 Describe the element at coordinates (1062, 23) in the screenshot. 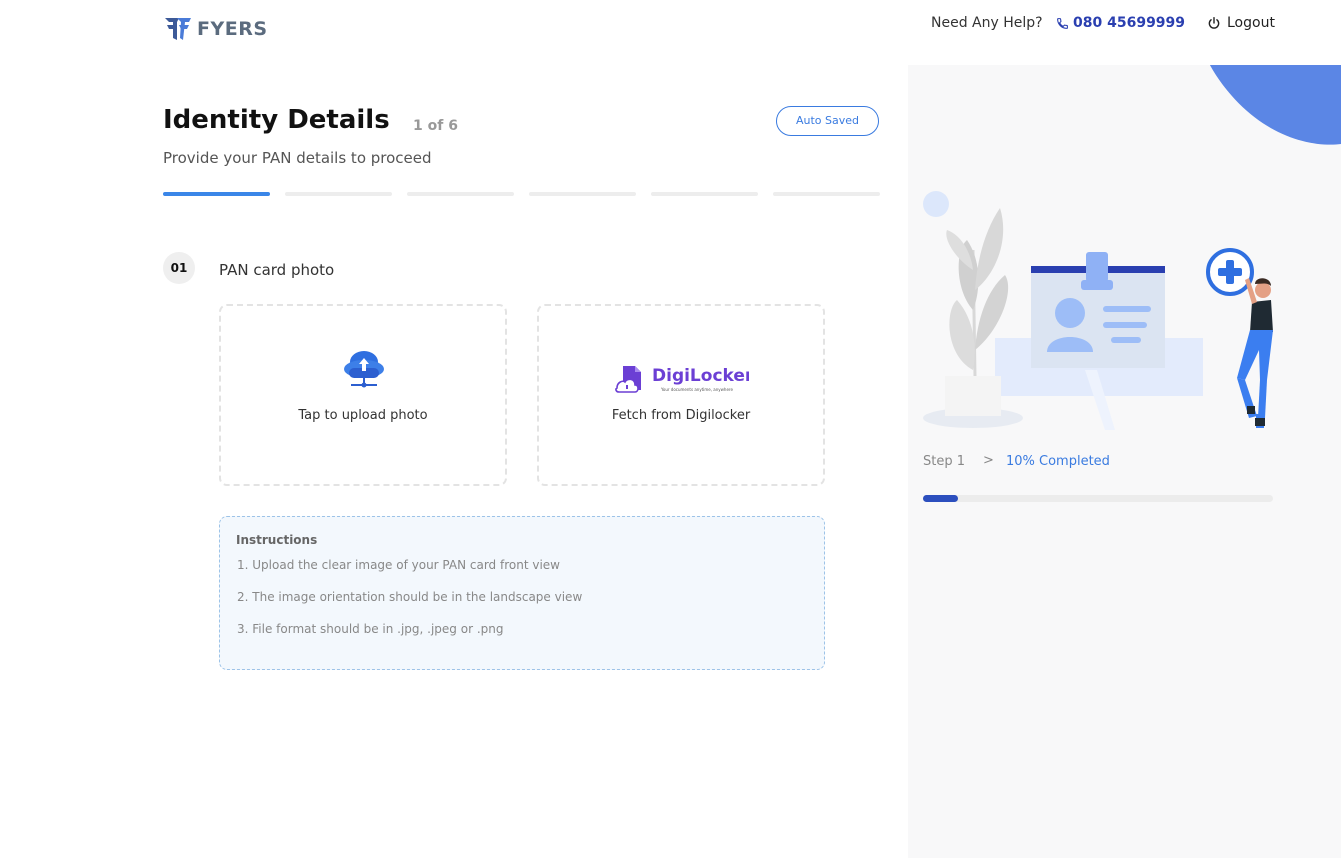

I see `phone-icon` at that location.